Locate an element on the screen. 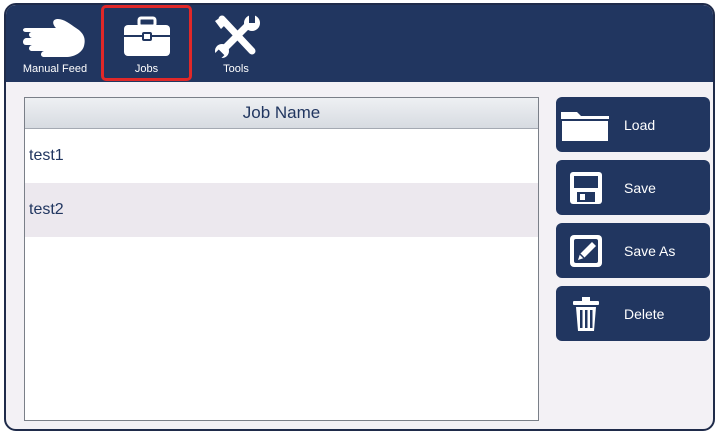 The image size is (718, 435). delete-button: Delete is located at coordinates (633, 313).